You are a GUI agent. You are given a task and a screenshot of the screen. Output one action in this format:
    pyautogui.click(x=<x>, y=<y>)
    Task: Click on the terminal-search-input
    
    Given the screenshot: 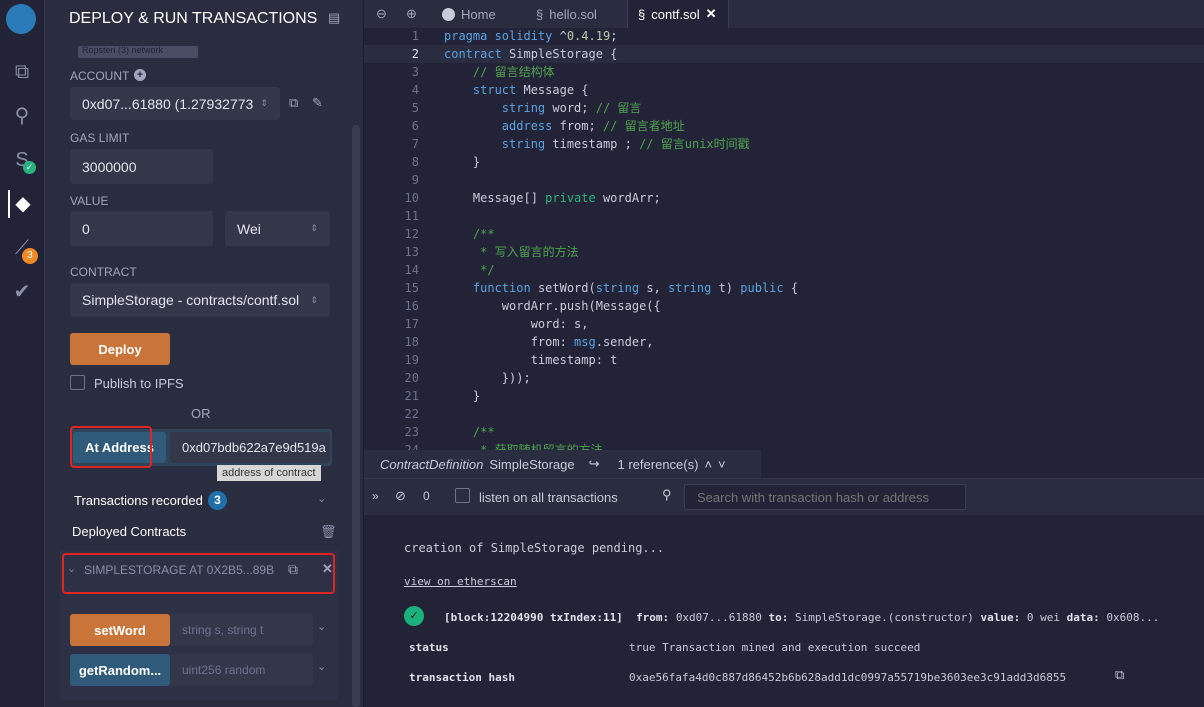 What is the action you would take?
    pyautogui.click(x=825, y=497)
    